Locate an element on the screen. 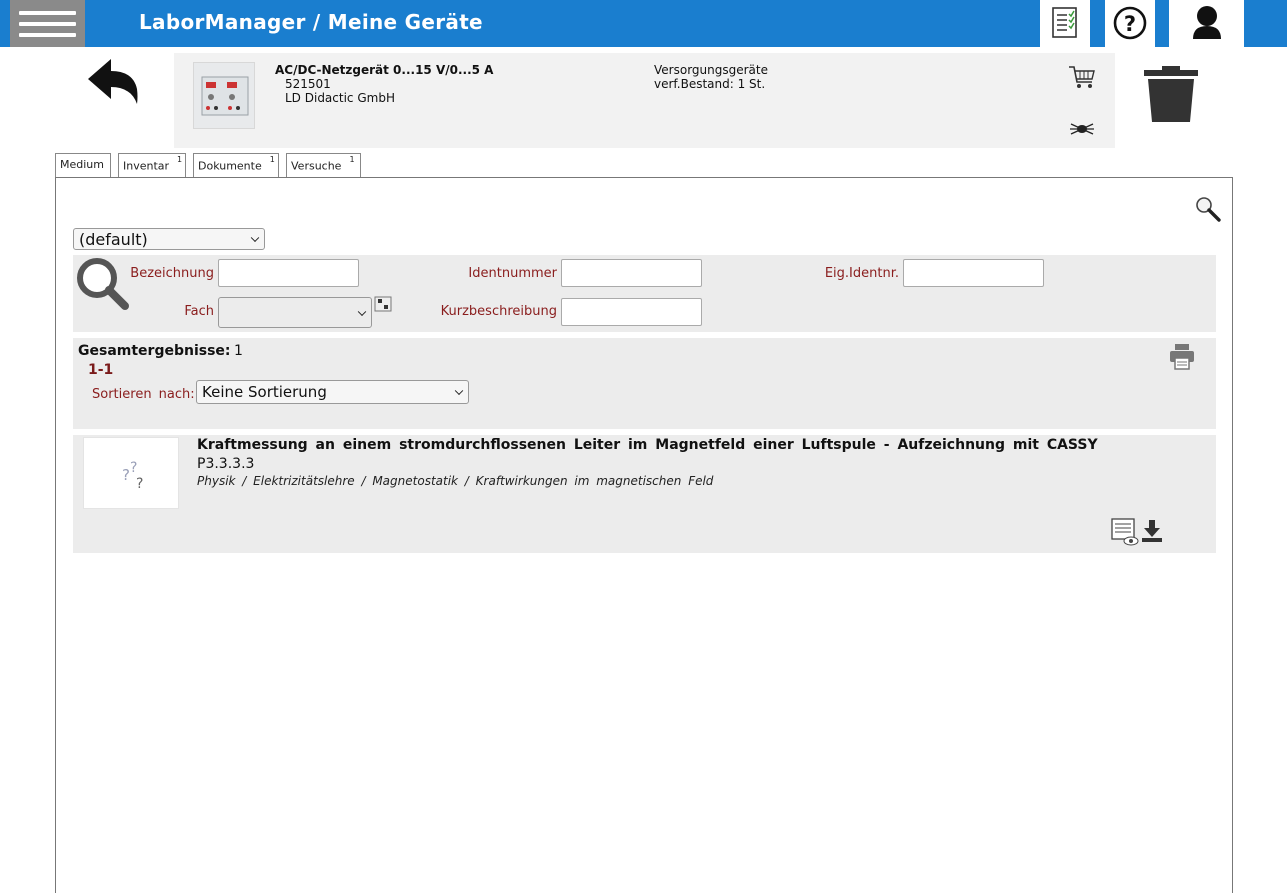 The width and height of the screenshot is (1287, 893). back-arrow-icon is located at coordinates (113, 81).